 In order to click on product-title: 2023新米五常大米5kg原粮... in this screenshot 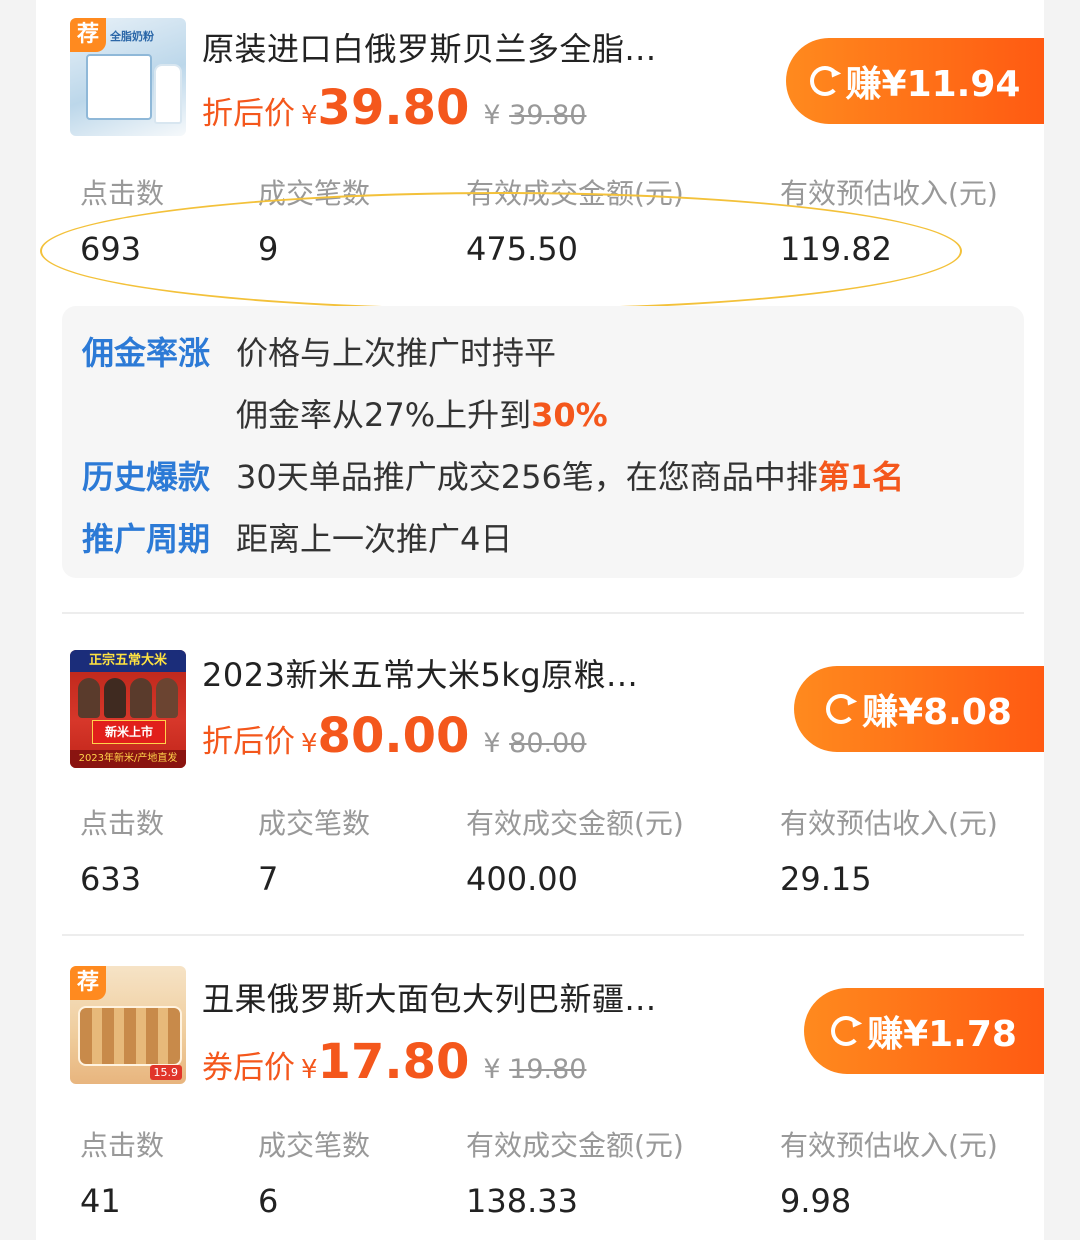, I will do `click(420, 673)`.